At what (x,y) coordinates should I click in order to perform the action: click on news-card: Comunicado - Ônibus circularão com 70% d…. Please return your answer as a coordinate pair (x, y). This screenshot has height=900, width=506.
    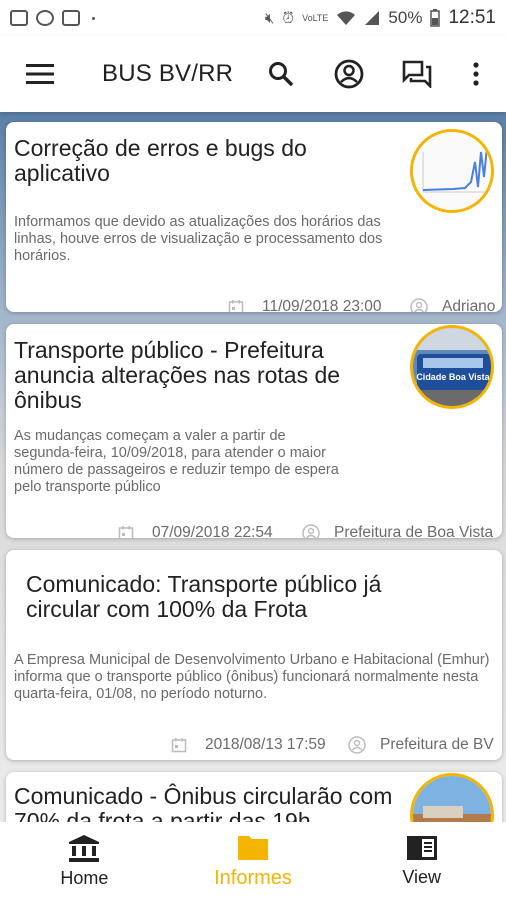
    Looking at the image, I should click on (254, 797).